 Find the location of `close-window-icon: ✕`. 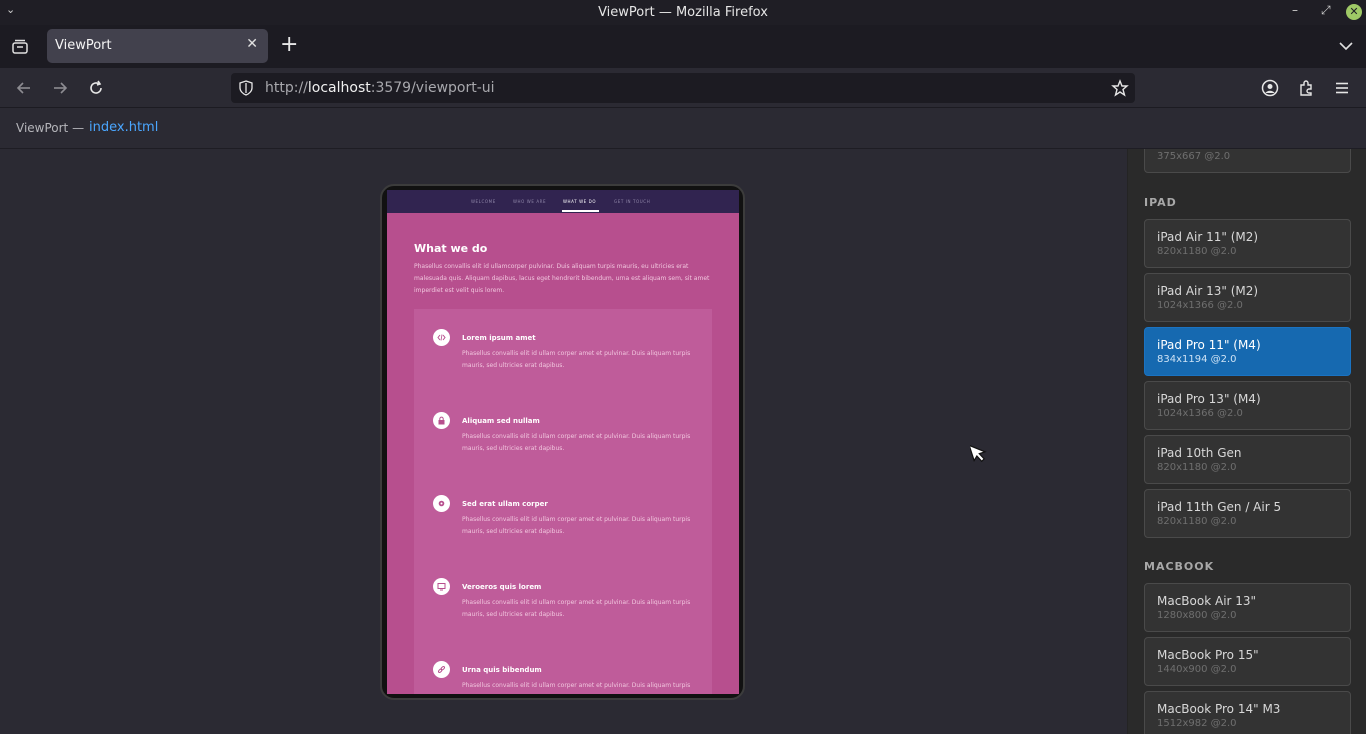

close-window-icon: ✕ is located at coordinates (1354, 12).